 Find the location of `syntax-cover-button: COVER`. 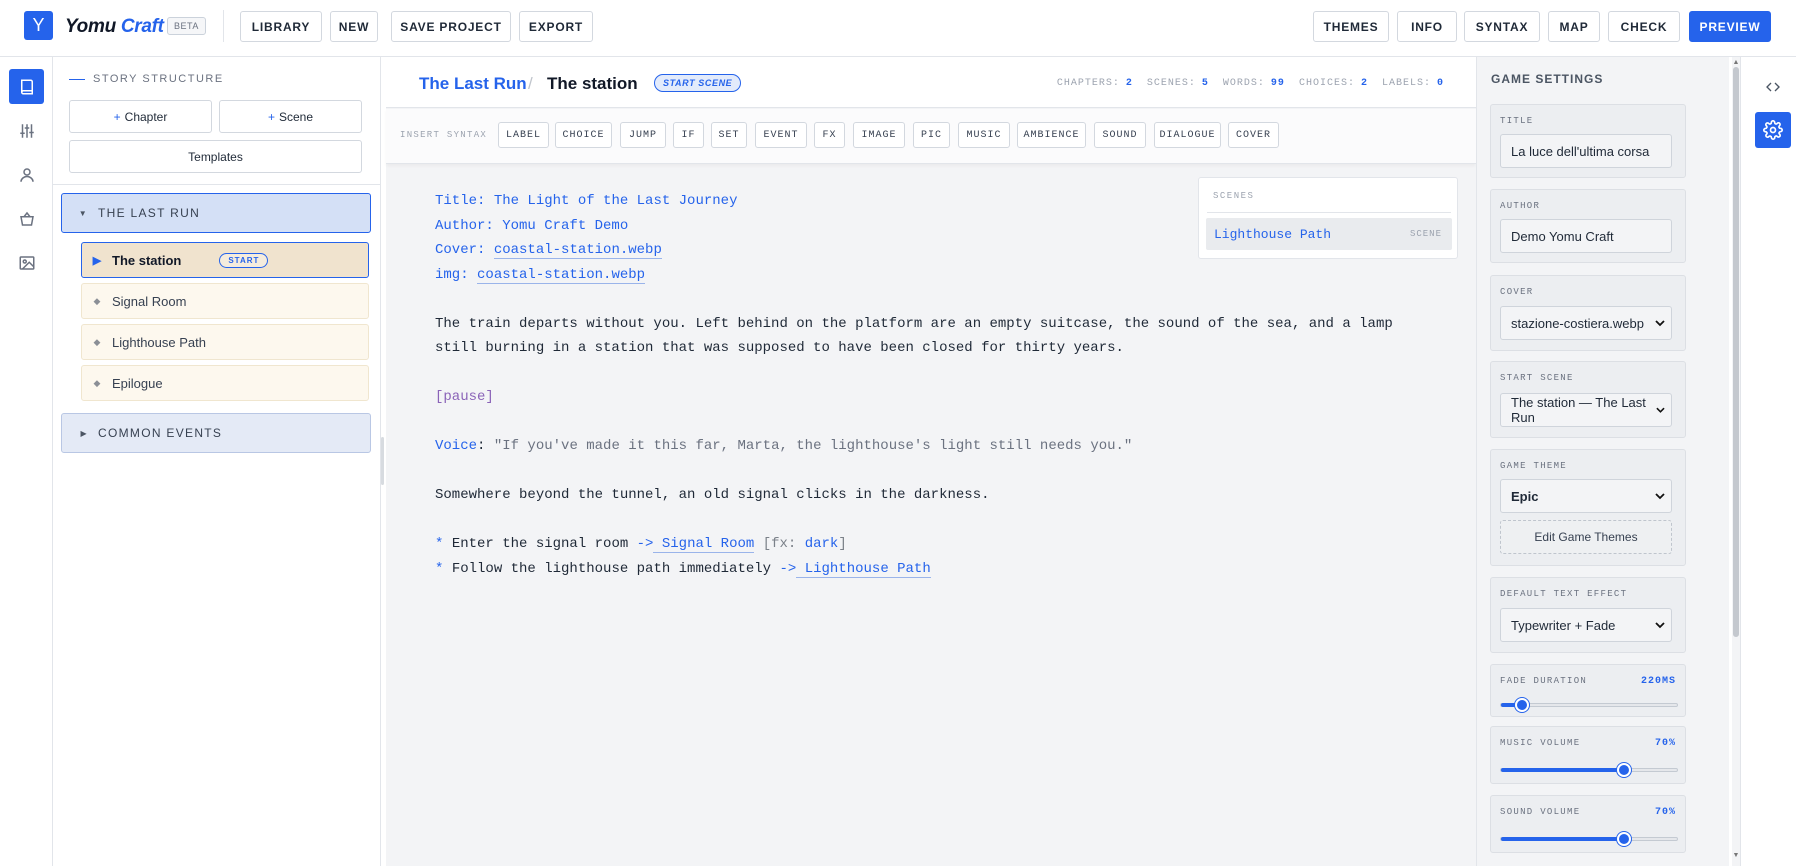

syntax-cover-button: COVER is located at coordinates (1253, 135).